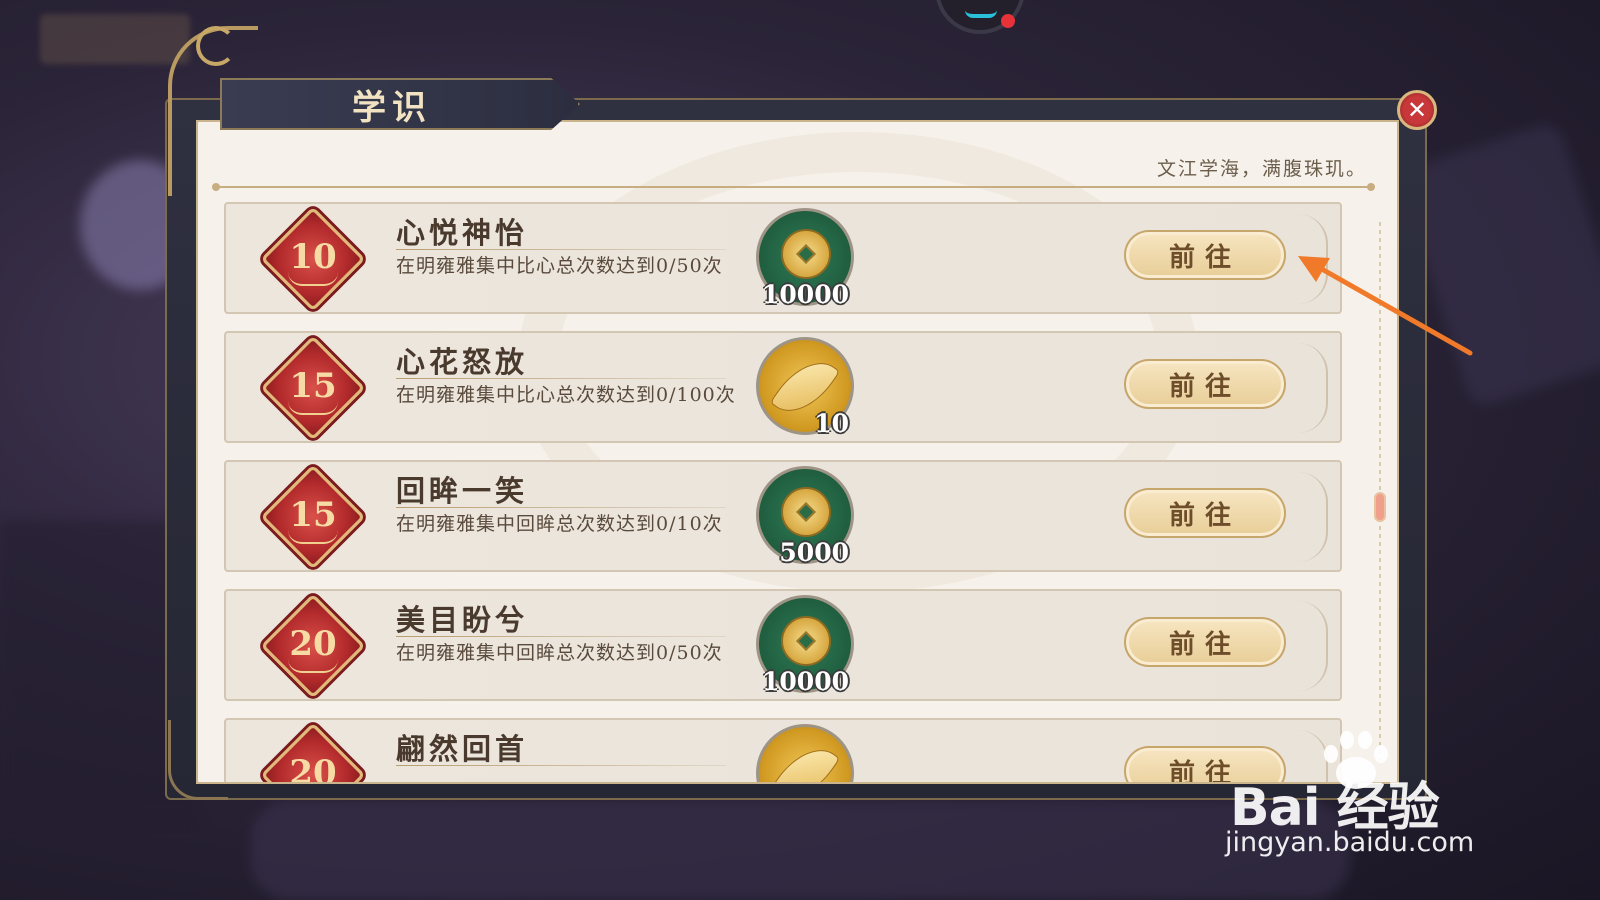  I want to click on level-number: 10, so click(313, 257).